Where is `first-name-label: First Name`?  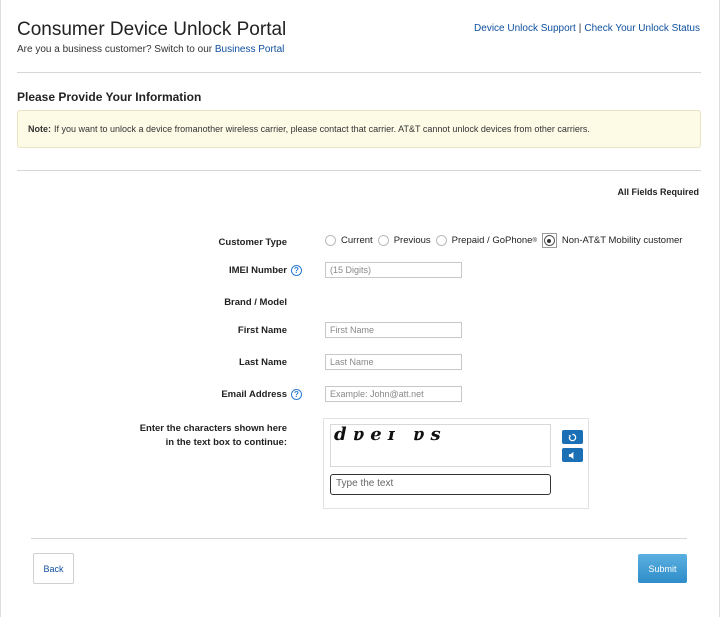 first-name-label: First Name is located at coordinates (262, 330).